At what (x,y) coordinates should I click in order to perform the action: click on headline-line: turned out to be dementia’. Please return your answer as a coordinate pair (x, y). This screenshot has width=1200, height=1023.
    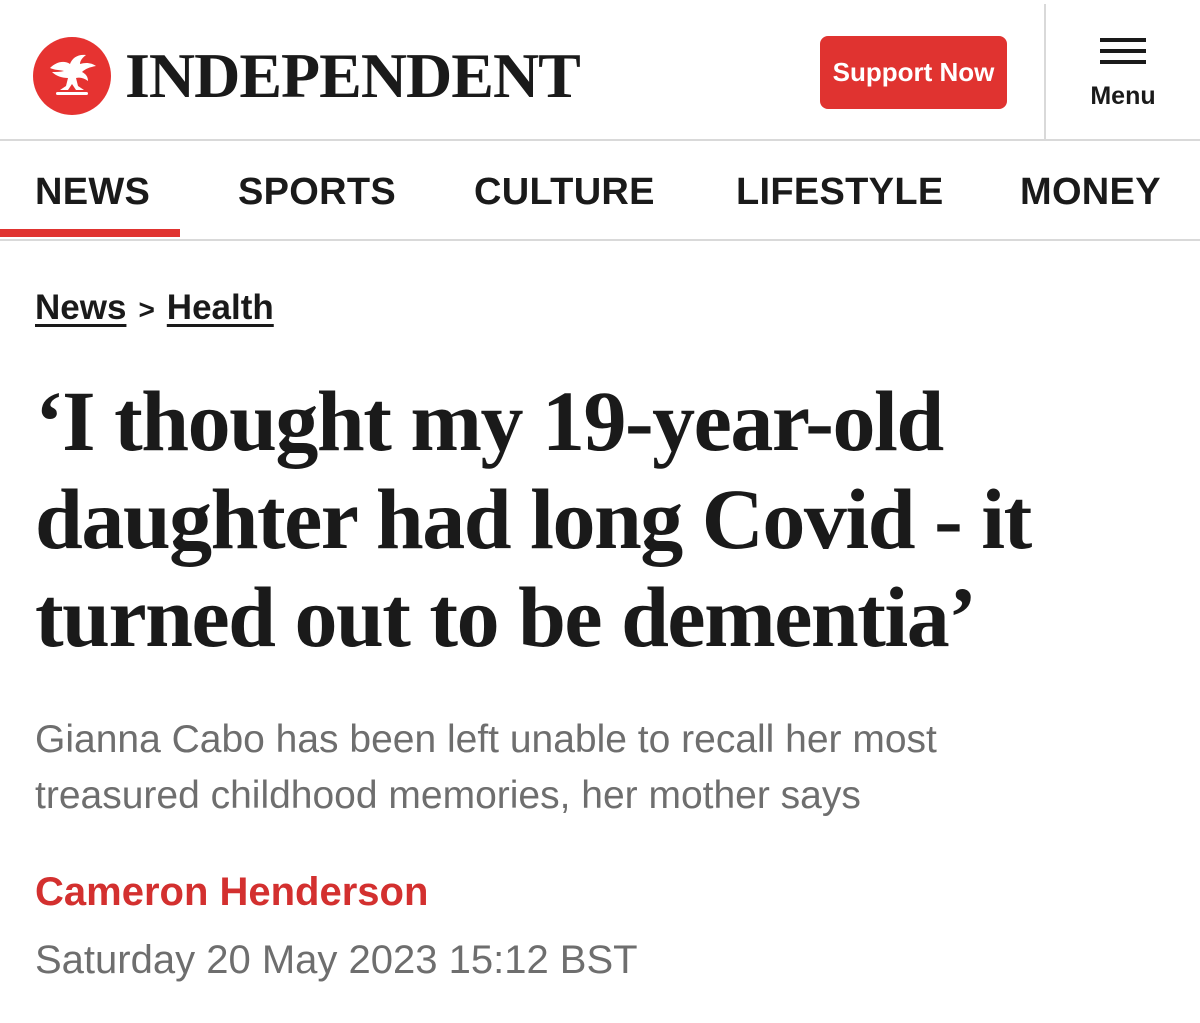
    Looking at the image, I should click on (506, 617).